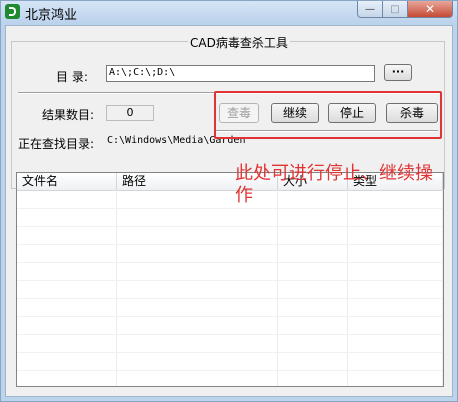 The width and height of the screenshot is (458, 402). What do you see at coordinates (72, 77) in the screenshot?
I see `directory-label: 目 录:` at bounding box center [72, 77].